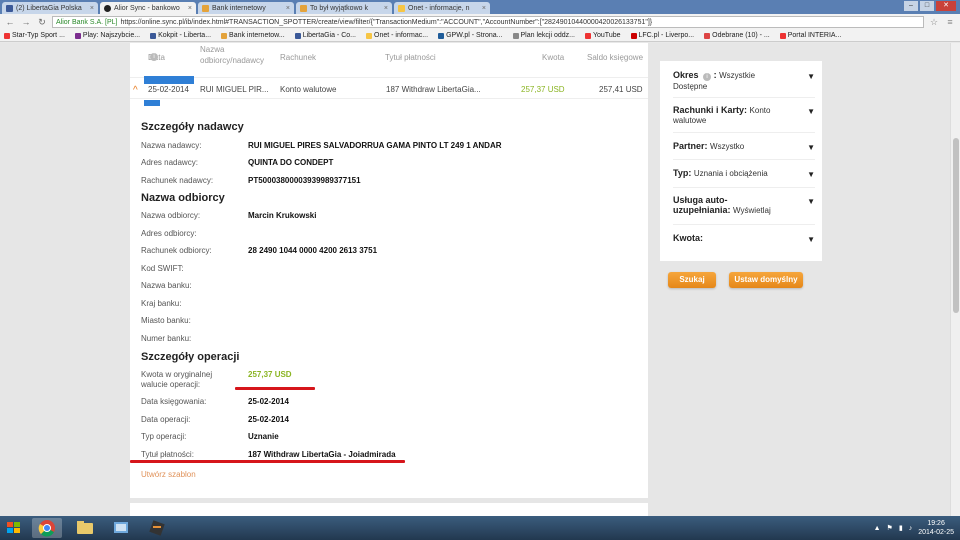  Describe the element at coordinates (442, 8) in the screenshot. I see `browser-tab-5: Onet - informacje, n ×` at that location.